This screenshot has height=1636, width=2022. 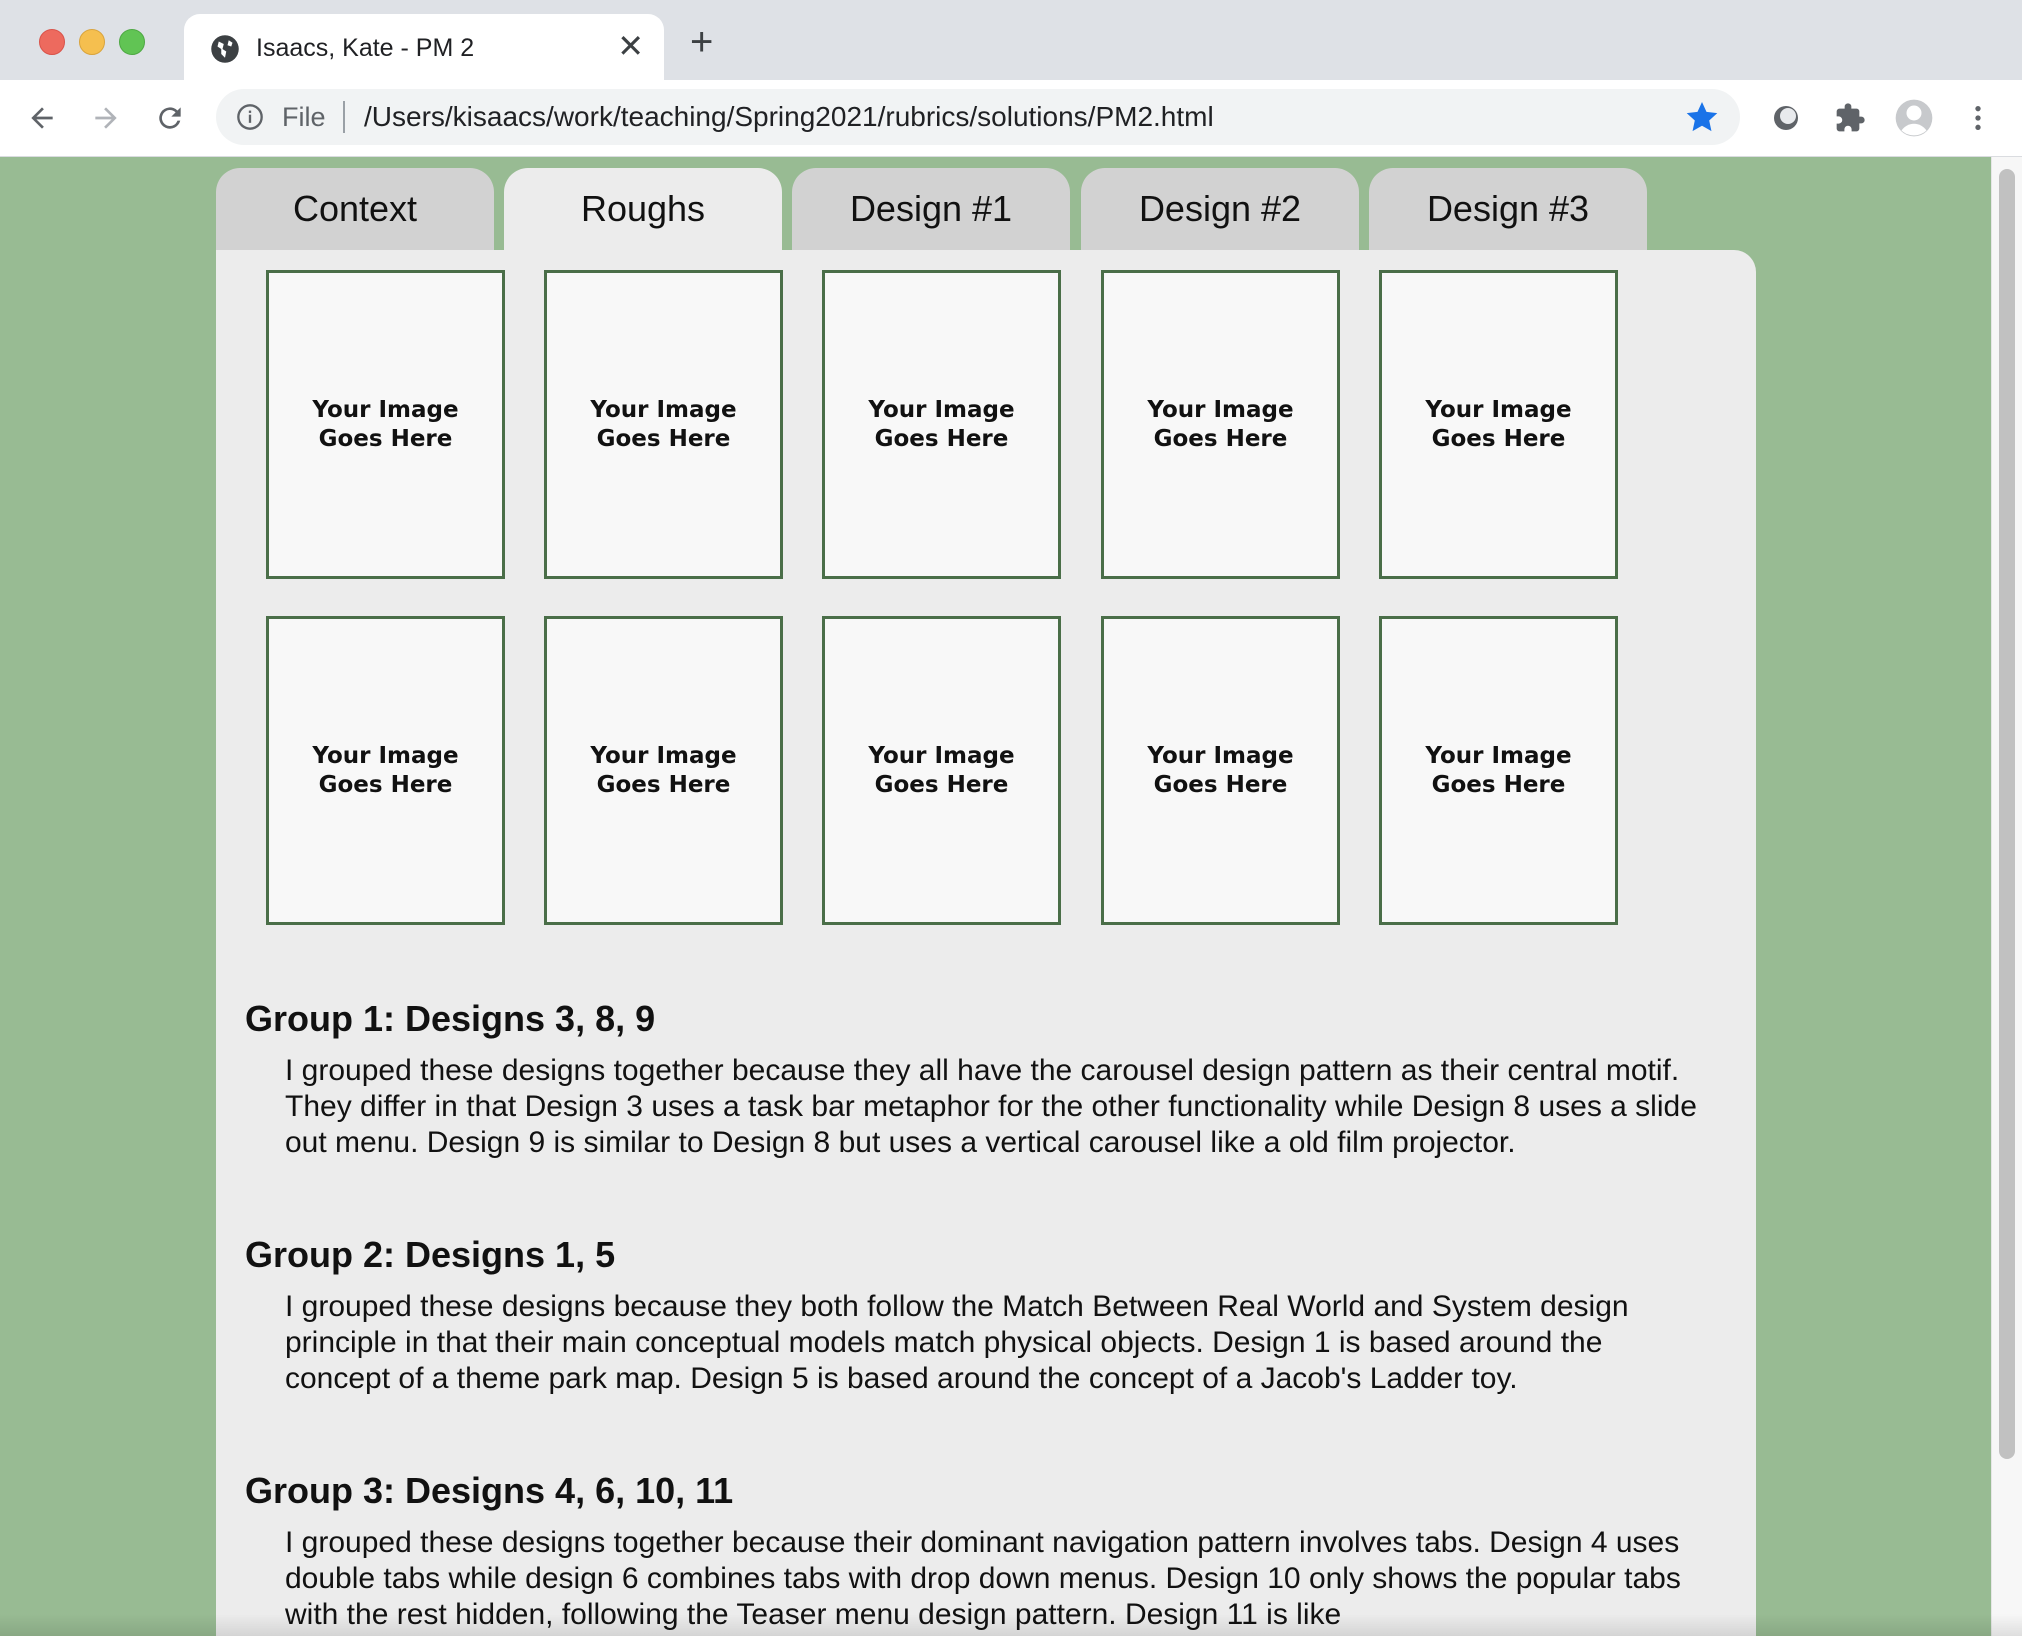 I want to click on group-3-heading: Group 3: Designs 4, 6, 10, 11, so click(x=489, y=1490).